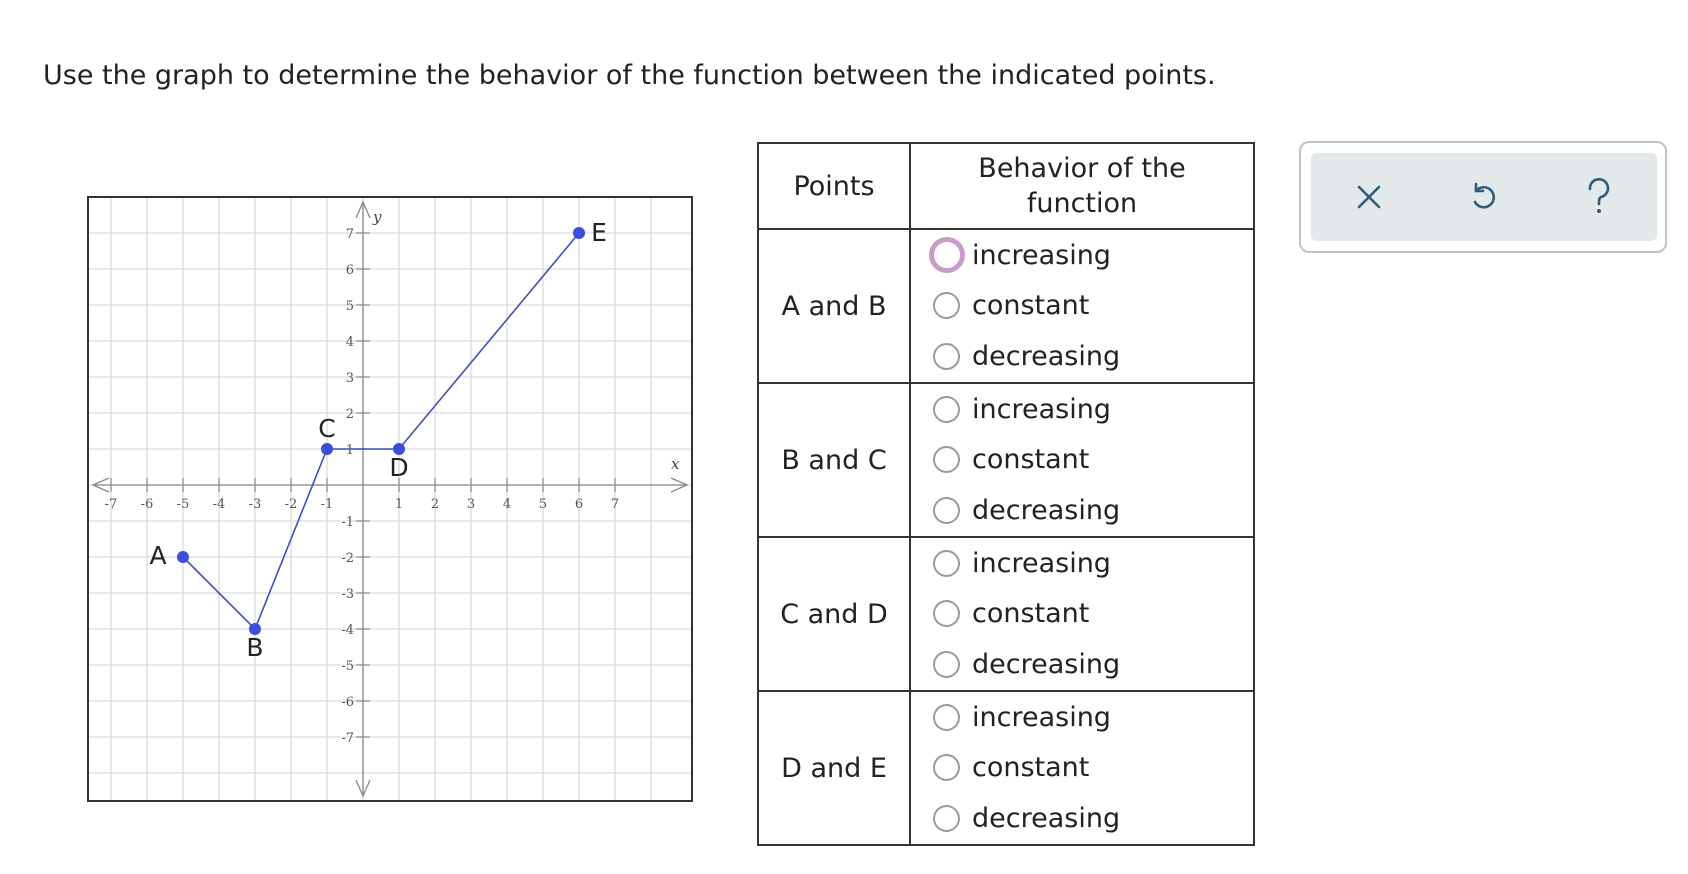 This screenshot has width=1688, height=874. I want to click on y-tick-label: -3, so click(347, 594).